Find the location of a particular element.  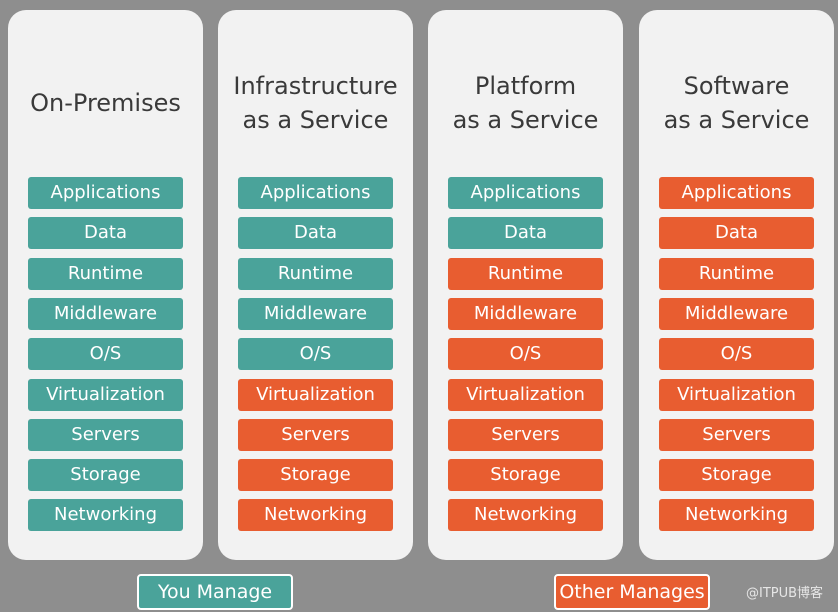

legend-you-manage: You Manage is located at coordinates (215, 592).